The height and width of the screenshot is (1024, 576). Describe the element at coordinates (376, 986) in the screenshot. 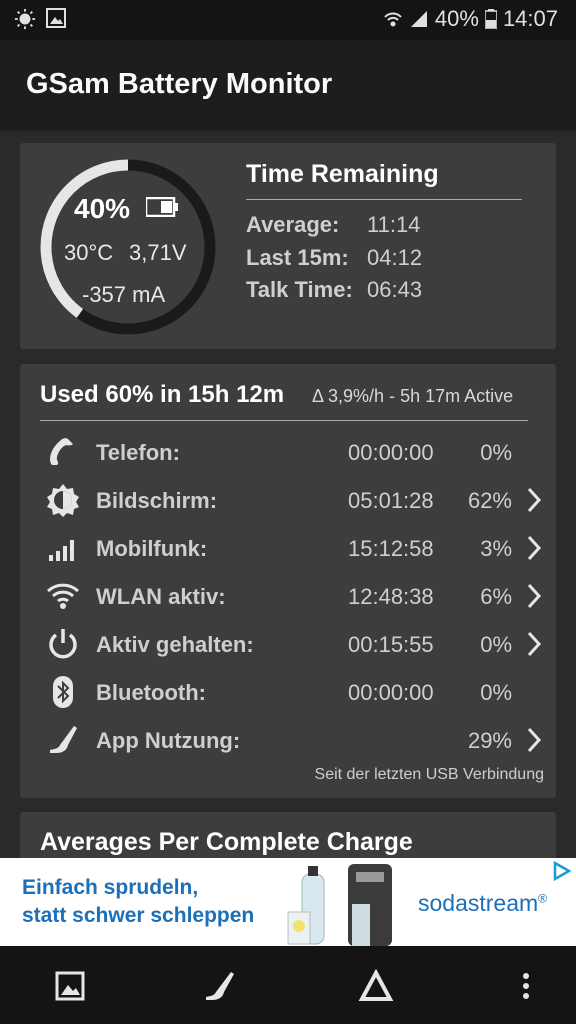

I see `delta-icon` at that location.